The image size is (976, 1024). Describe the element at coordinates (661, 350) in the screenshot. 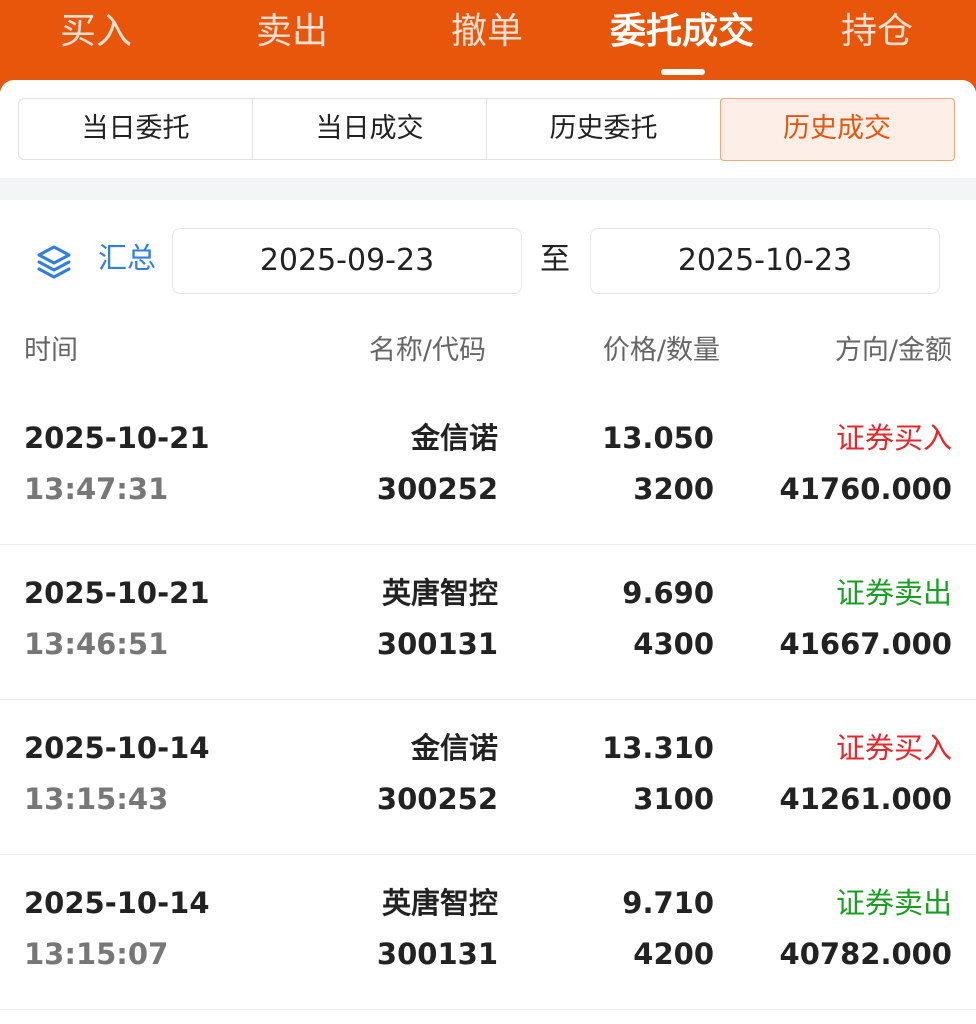

I see `header-price-qty: 价格/数量` at that location.